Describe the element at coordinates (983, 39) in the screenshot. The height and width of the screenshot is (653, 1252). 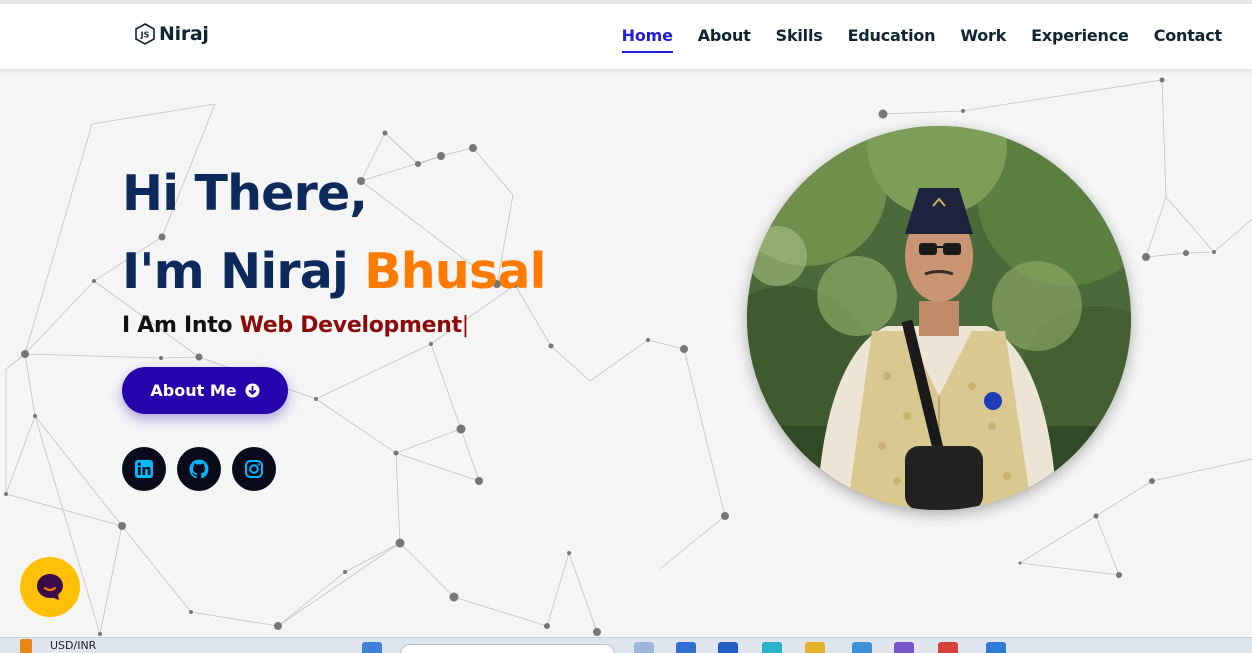
I see `nav-work: Work` at that location.